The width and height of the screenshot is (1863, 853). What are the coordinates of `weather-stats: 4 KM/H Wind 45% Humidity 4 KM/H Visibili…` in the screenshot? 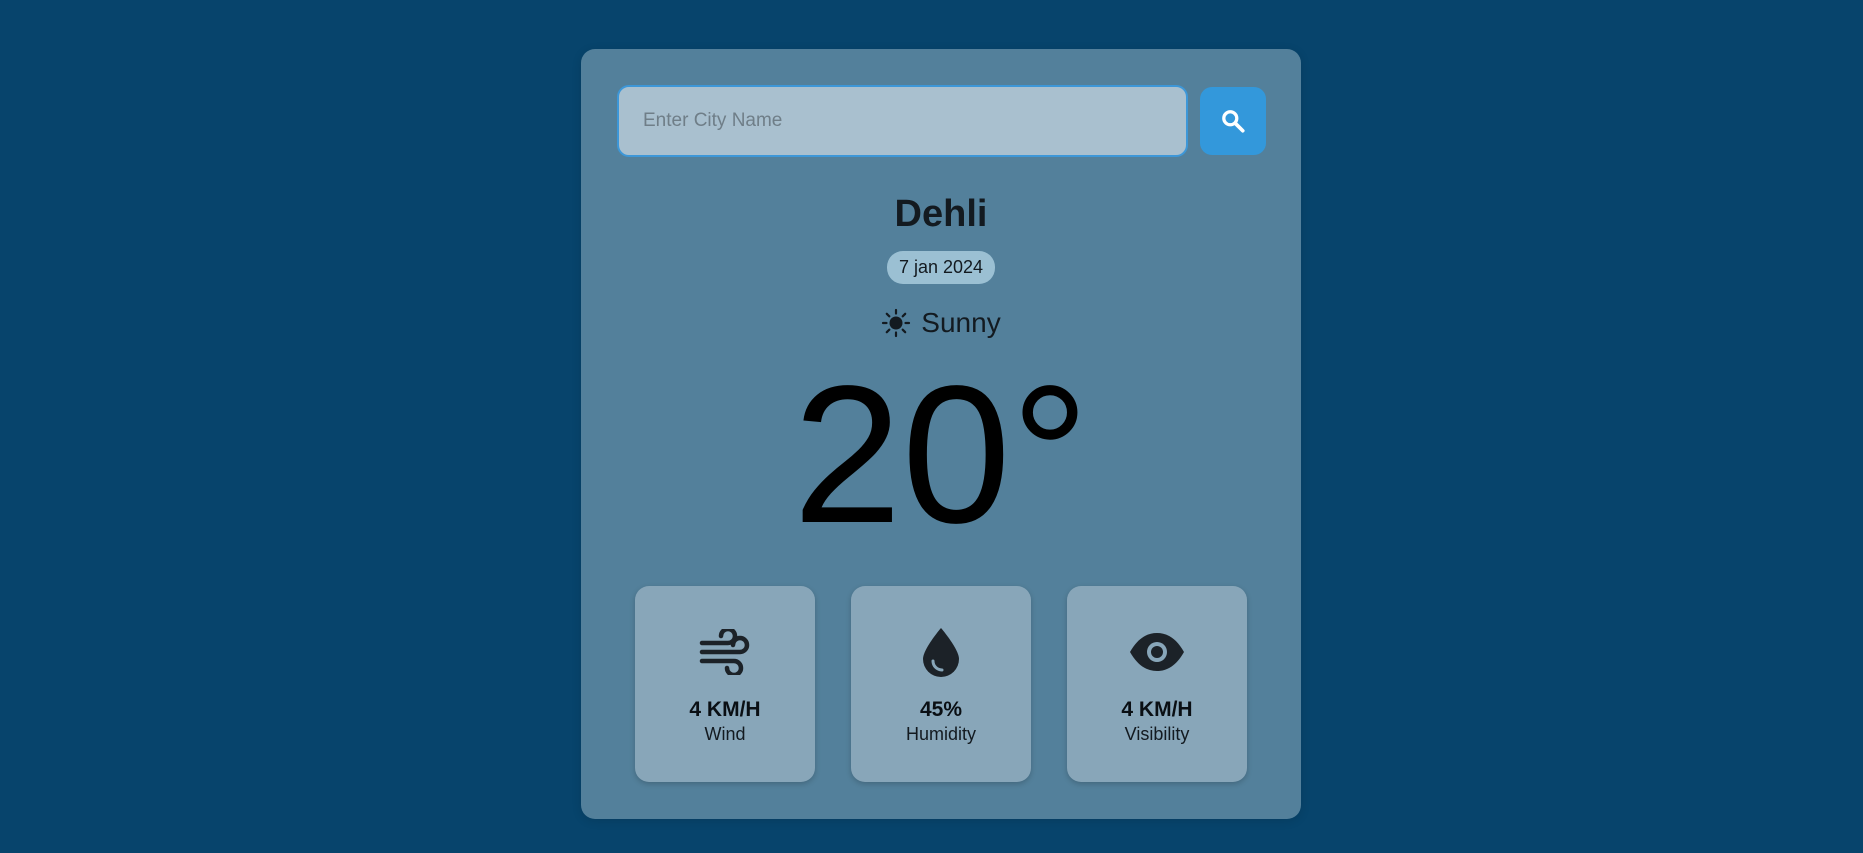 It's located at (941, 684).